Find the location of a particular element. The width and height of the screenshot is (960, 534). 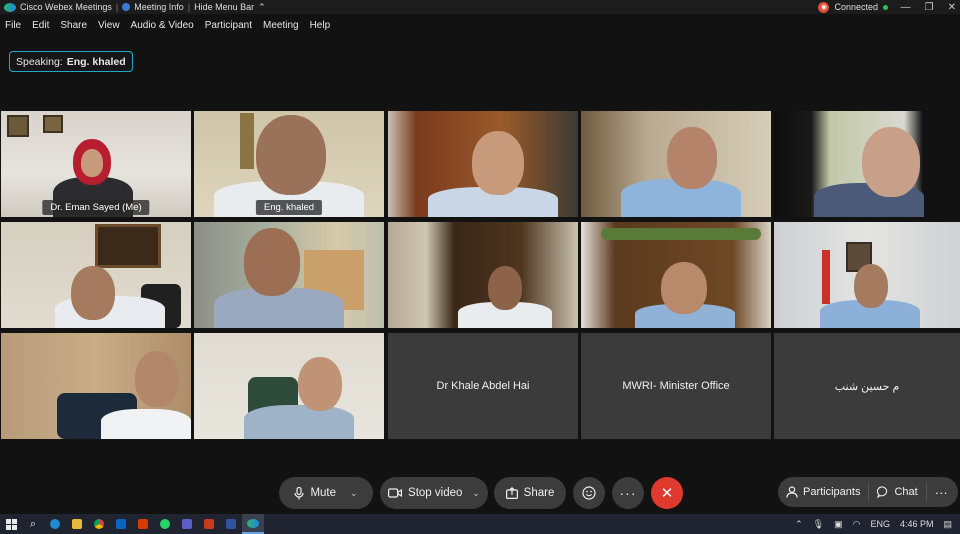

panel-controls: Participants Chat ··· is located at coordinates (868, 492).